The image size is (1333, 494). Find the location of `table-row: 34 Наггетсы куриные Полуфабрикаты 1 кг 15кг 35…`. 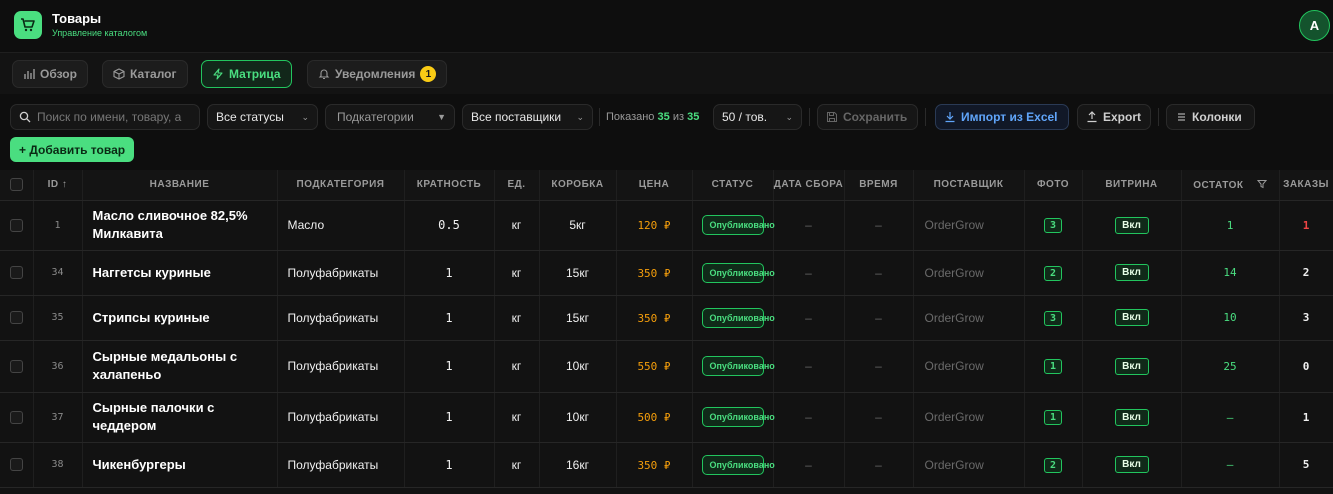

table-row: 34 Наггетсы куриные Полуфабрикаты 1 кг 15кг 35… is located at coordinates (666, 273).